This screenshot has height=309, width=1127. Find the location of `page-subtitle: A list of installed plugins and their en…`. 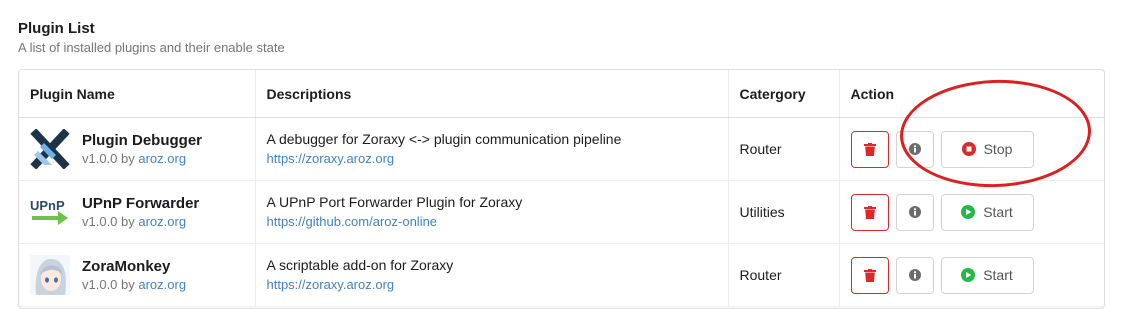

page-subtitle: A list of installed plugins and their en… is located at coordinates (151, 47).